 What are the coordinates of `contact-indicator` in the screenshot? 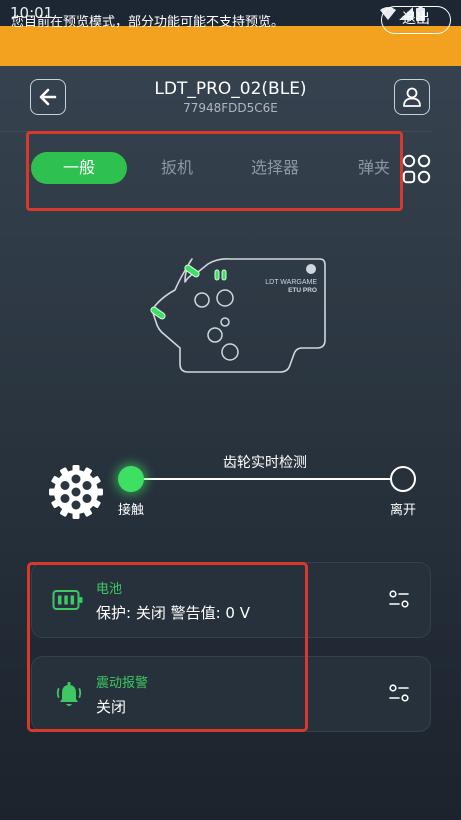 It's located at (131, 479).